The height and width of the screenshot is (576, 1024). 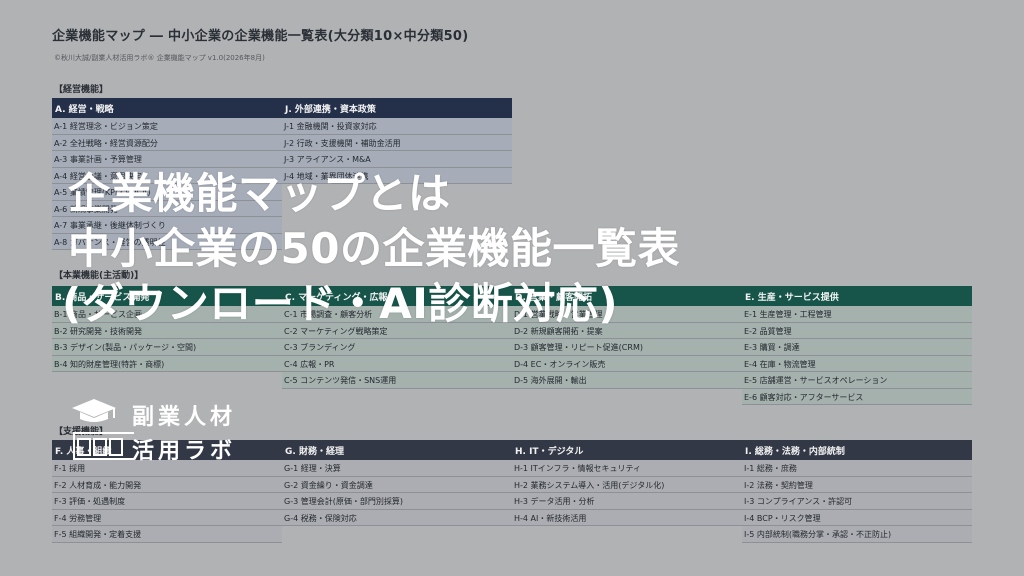 What do you see at coordinates (259, 193) in the screenshot?
I see `overlay-line-1: 企業機能マップとは` at bounding box center [259, 193].